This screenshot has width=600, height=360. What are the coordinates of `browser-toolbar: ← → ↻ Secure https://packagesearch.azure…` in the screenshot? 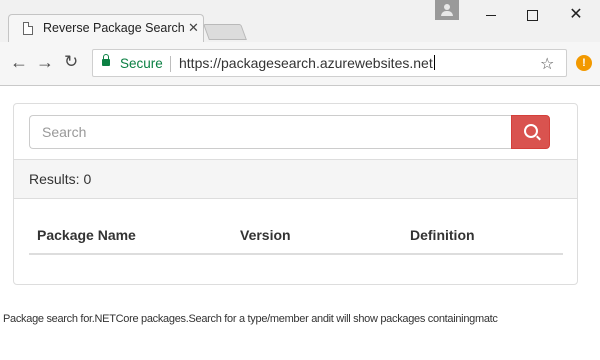 It's located at (300, 64).